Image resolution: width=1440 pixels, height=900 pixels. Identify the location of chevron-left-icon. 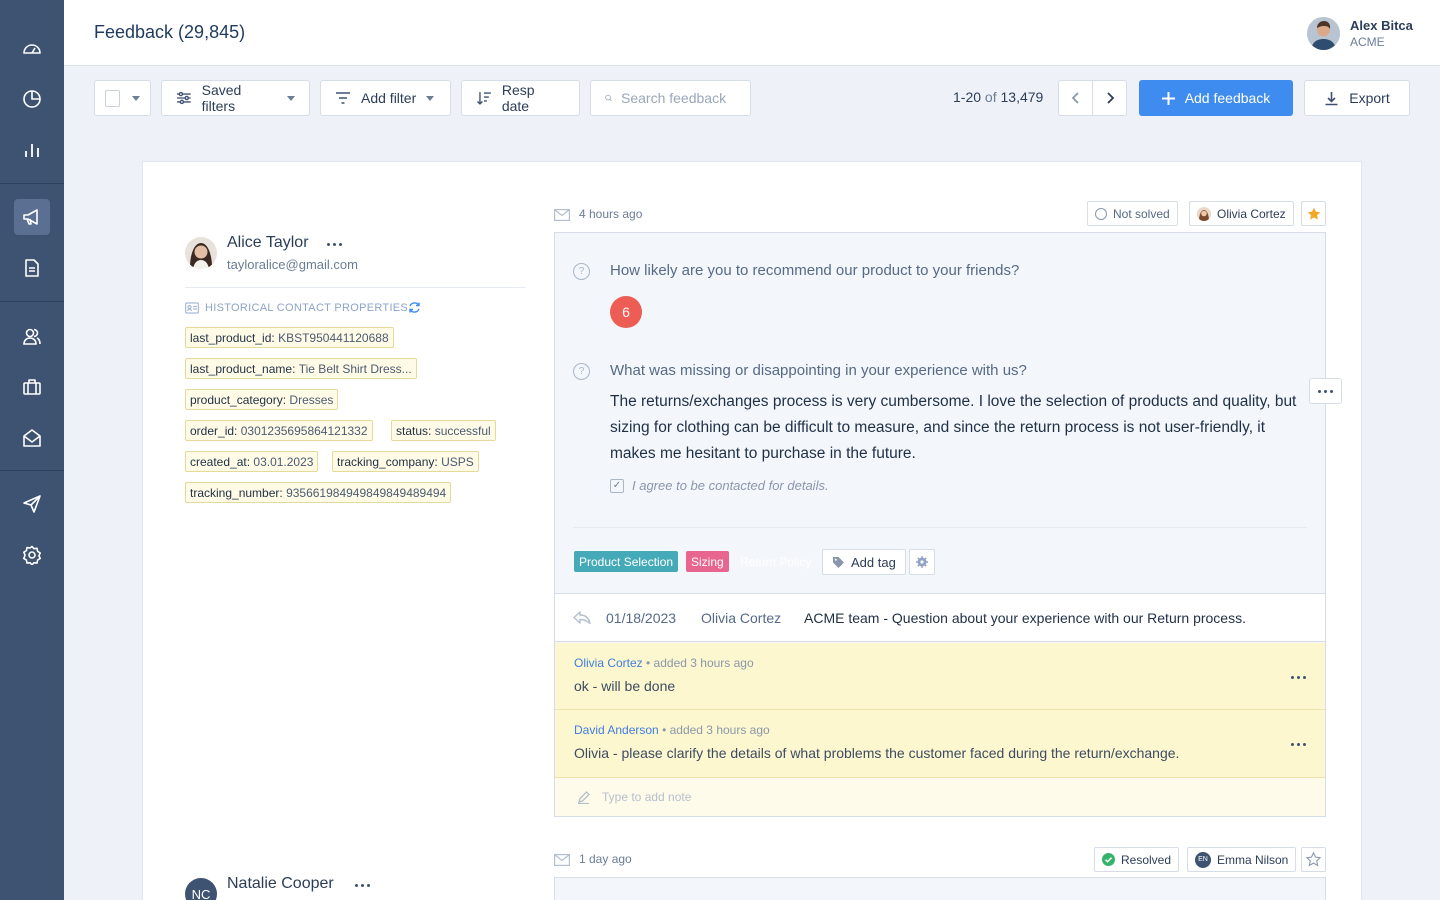
(1075, 98).